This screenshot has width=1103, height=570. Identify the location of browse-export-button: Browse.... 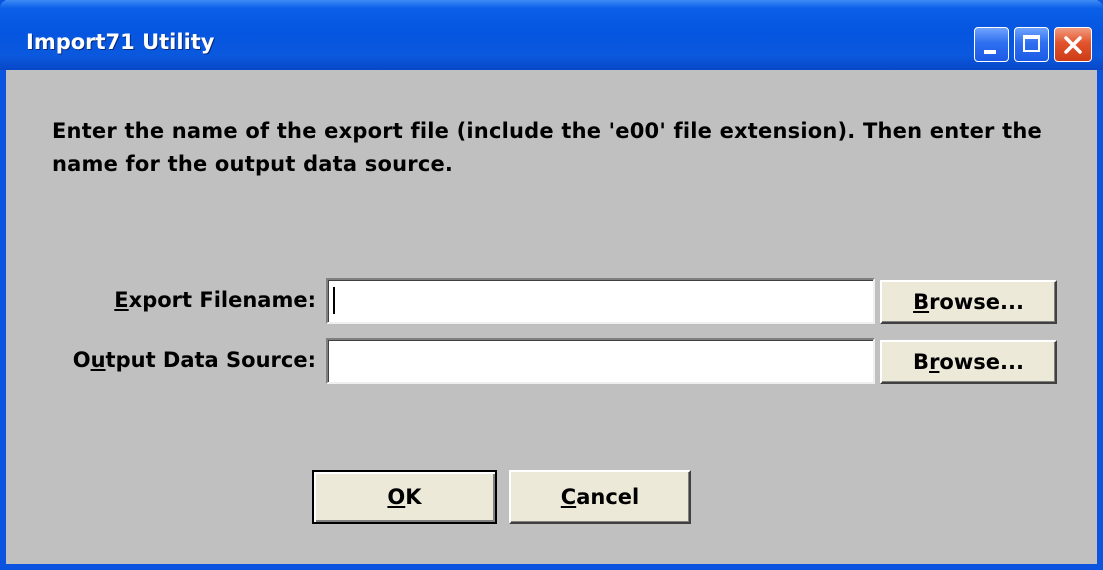
(968, 302).